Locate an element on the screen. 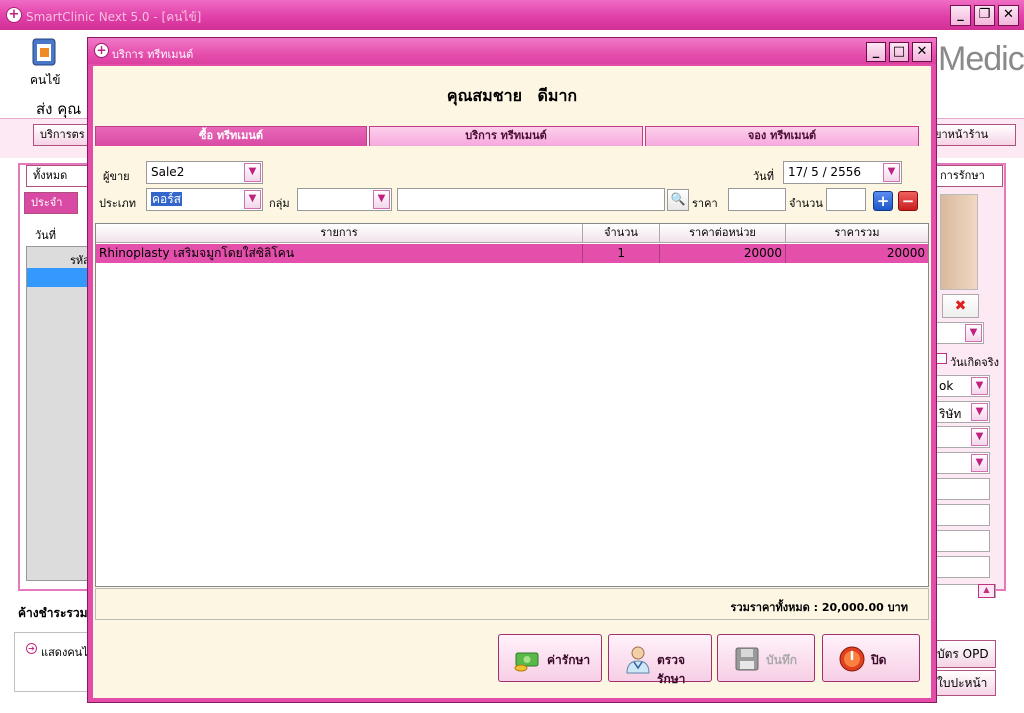  right-combo-0: ▼ is located at coordinates (960, 333).